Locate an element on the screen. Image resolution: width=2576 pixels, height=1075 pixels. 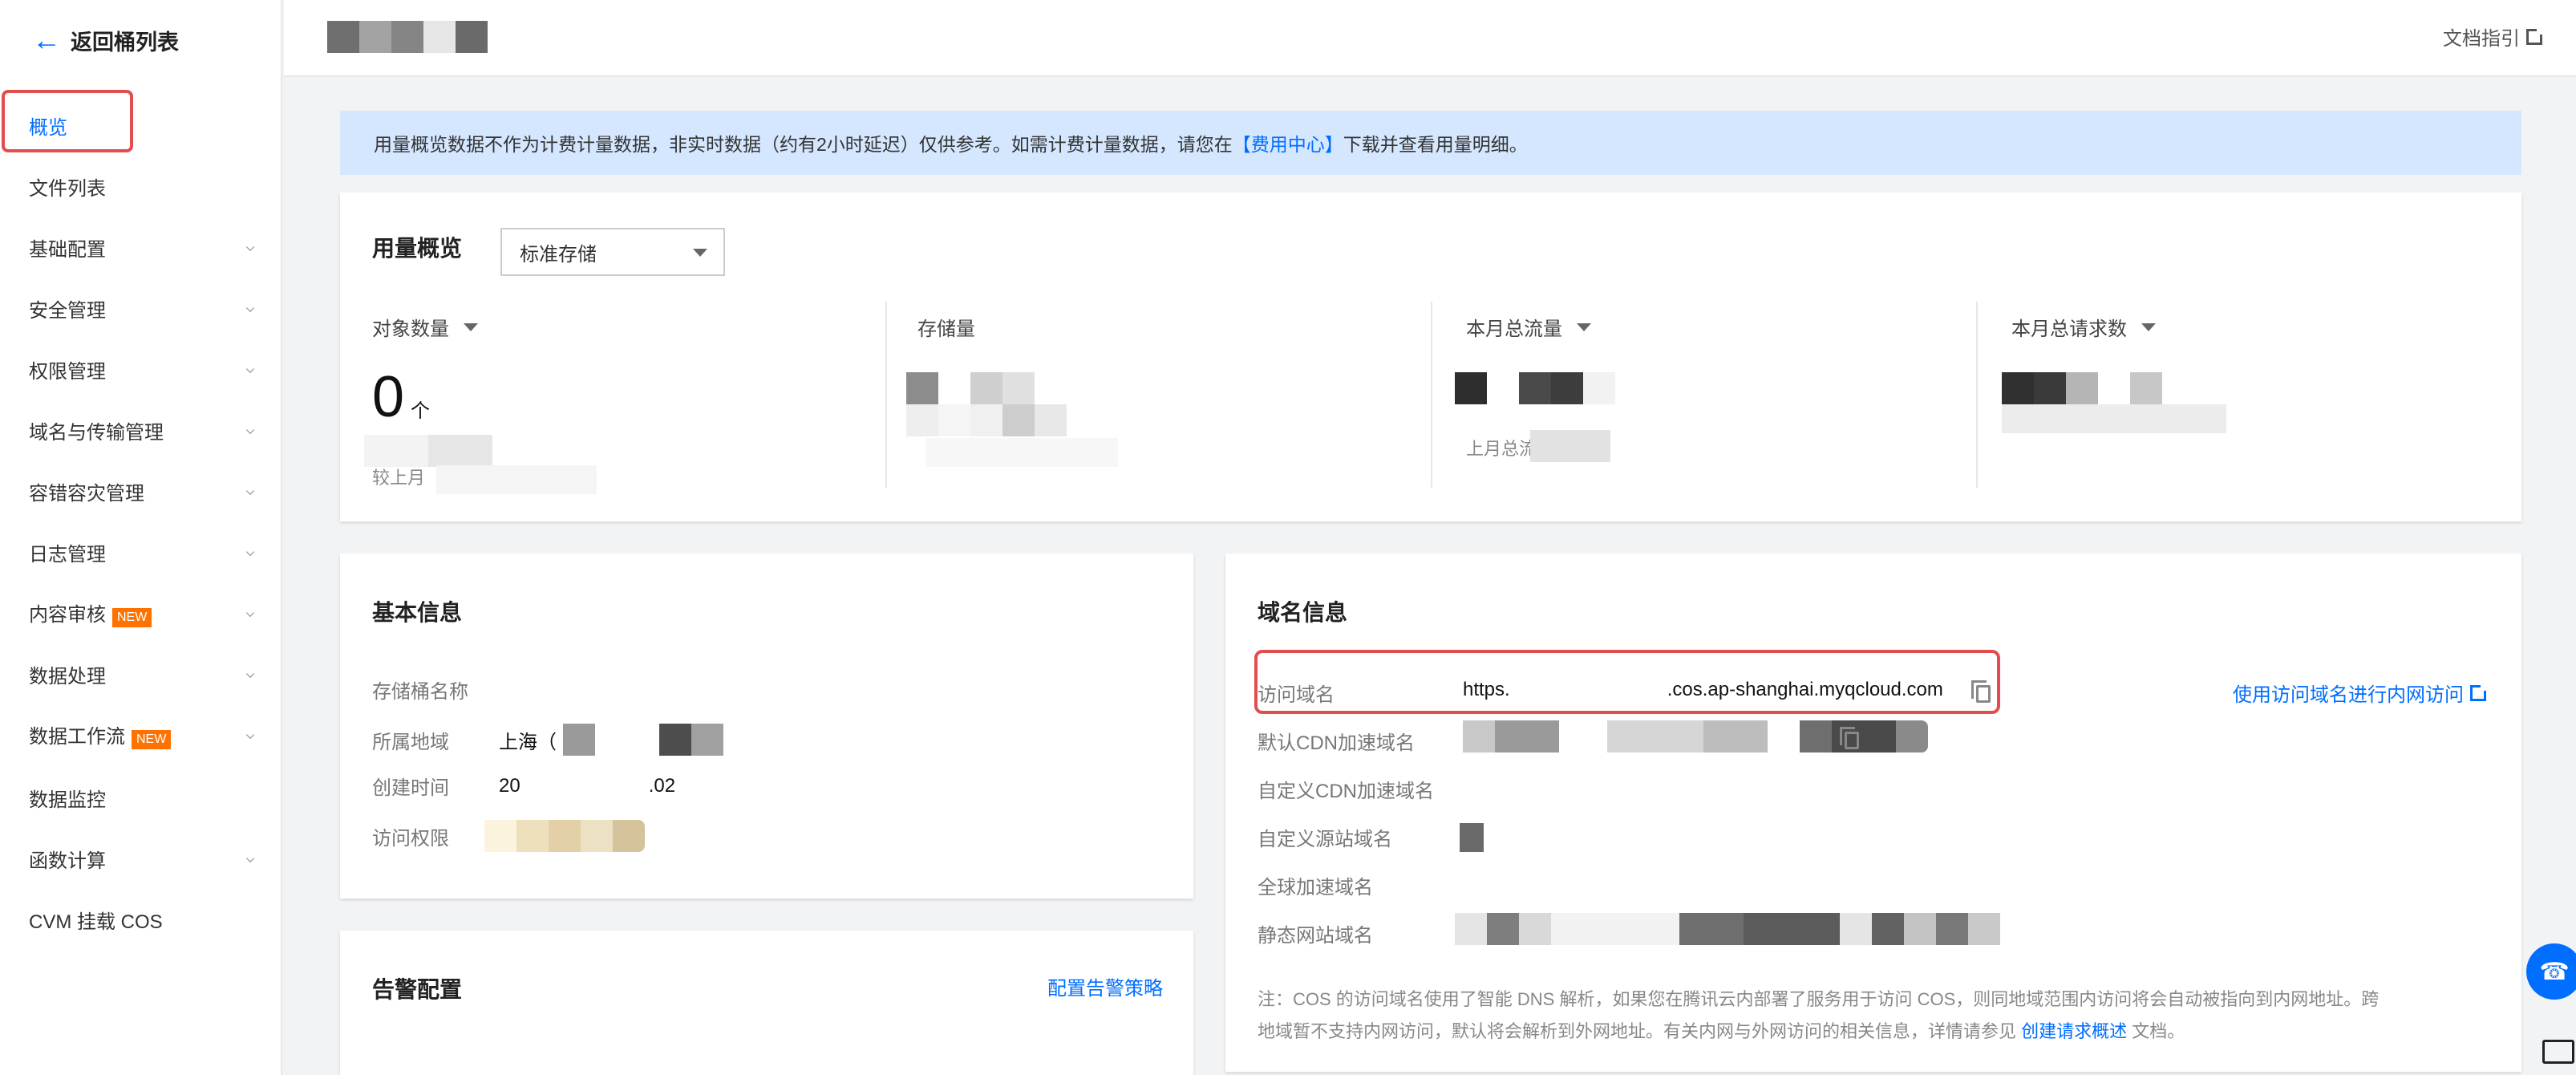
sidebar-item-label: 内容审核 NEW is located at coordinates (137, 612).